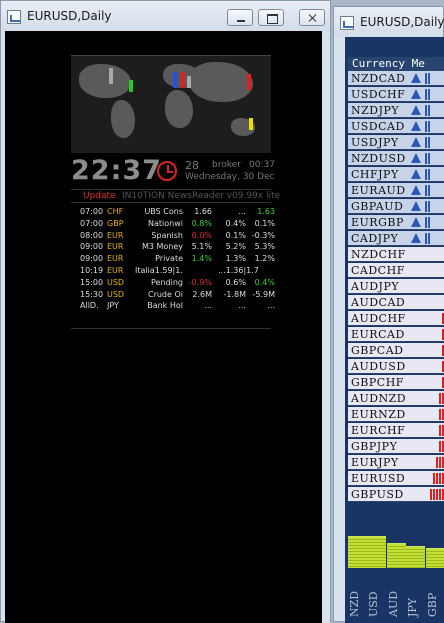  I want to click on meter-row-gbpcad: GBPCAD, so click(396, 350).